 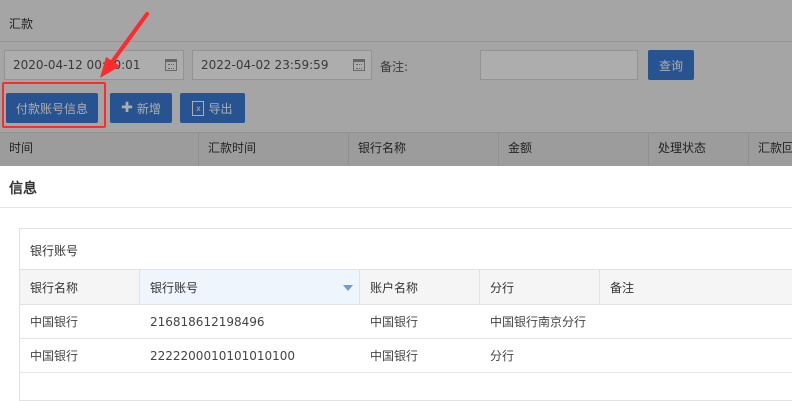 I want to click on panel-title: 银行账号, so click(x=54, y=251).